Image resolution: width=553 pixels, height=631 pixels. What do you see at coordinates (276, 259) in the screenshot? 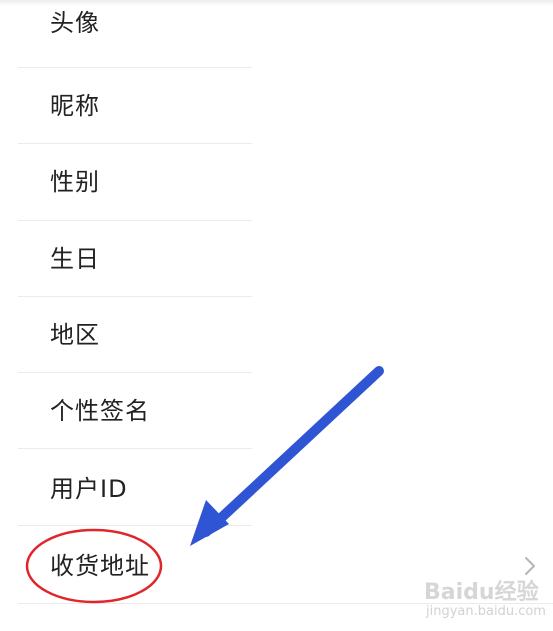
I see `menu-item-birthday: 生日` at bounding box center [276, 259].